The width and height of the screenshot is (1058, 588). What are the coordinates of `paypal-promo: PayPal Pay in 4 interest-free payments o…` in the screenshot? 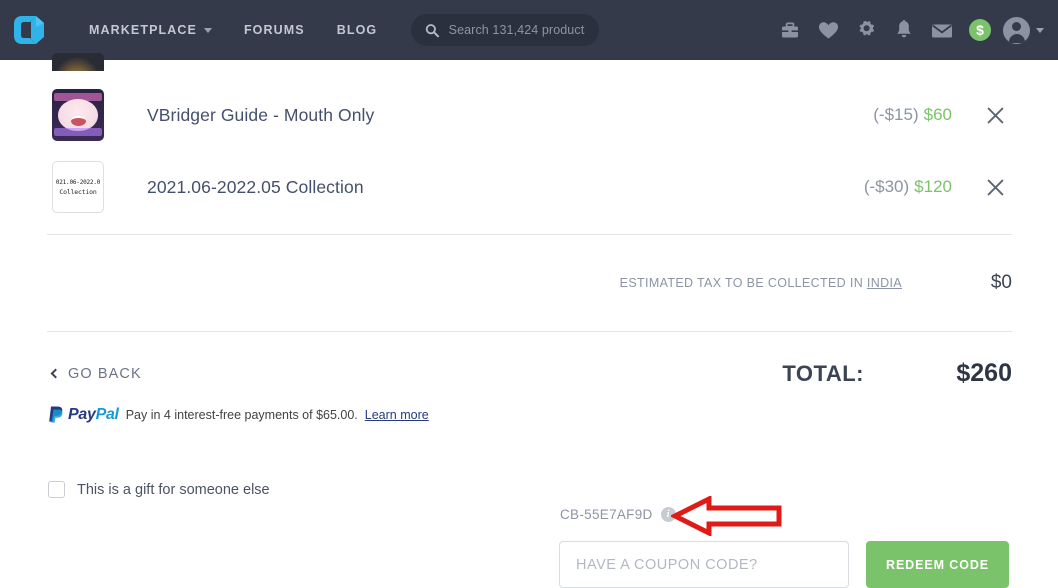 It's located at (238, 414).